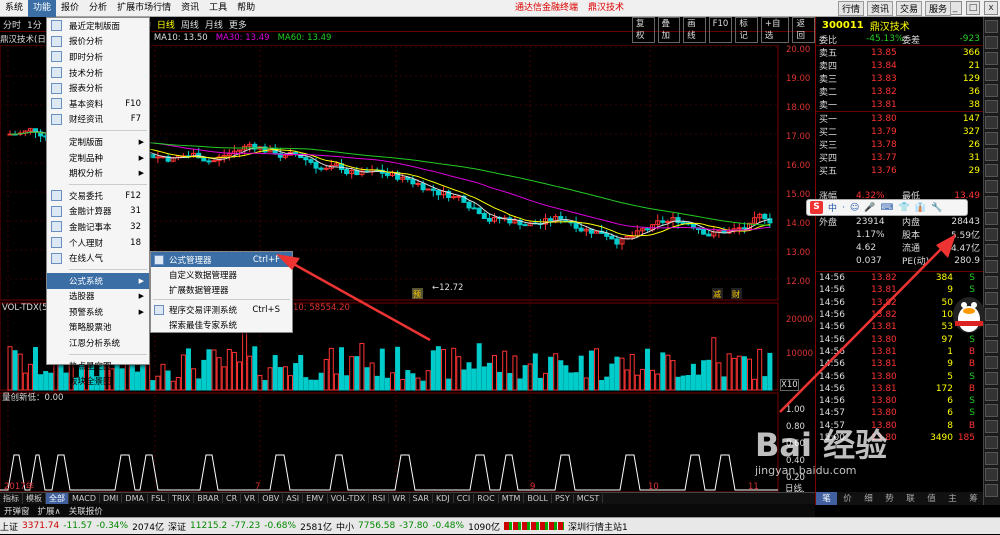 This screenshot has width=1000, height=535. I want to click on watermark-url: jingyan.baidu.com, so click(806, 470).